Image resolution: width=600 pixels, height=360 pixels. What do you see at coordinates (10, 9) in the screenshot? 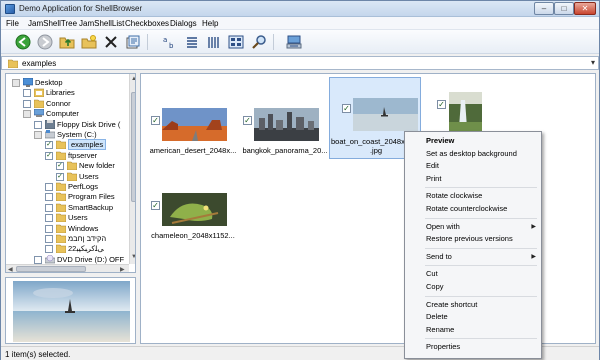
I see `app-icon` at bounding box center [10, 9].